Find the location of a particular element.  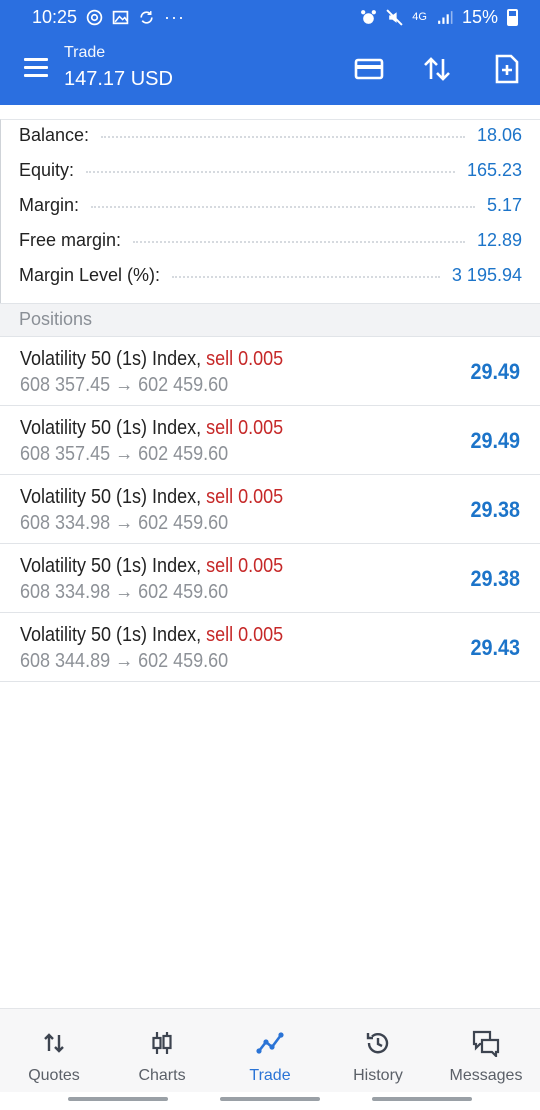

tab-quotes: Quotes is located at coordinates (54, 1050).